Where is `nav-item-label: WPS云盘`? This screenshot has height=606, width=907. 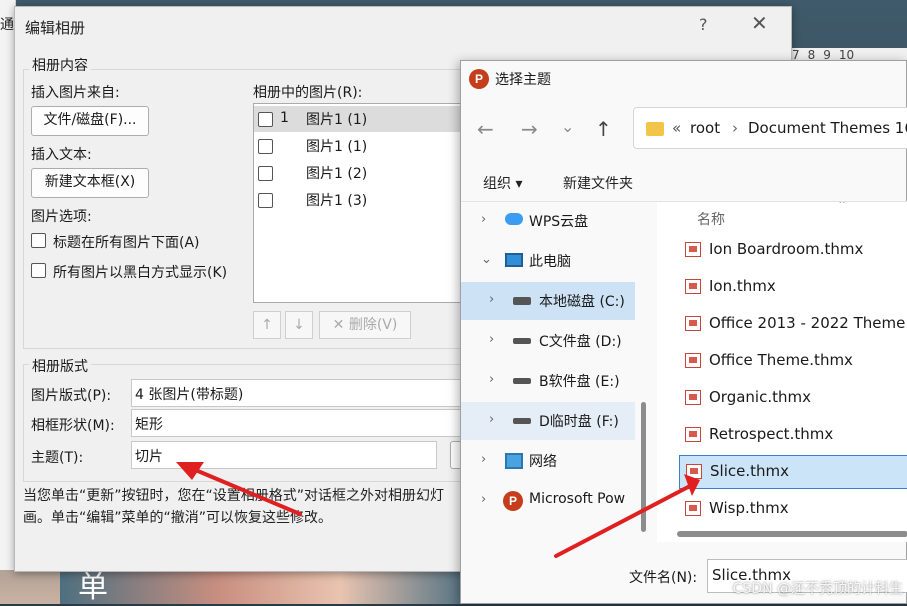 nav-item-label: WPS云盘 is located at coordinates (559, 222).